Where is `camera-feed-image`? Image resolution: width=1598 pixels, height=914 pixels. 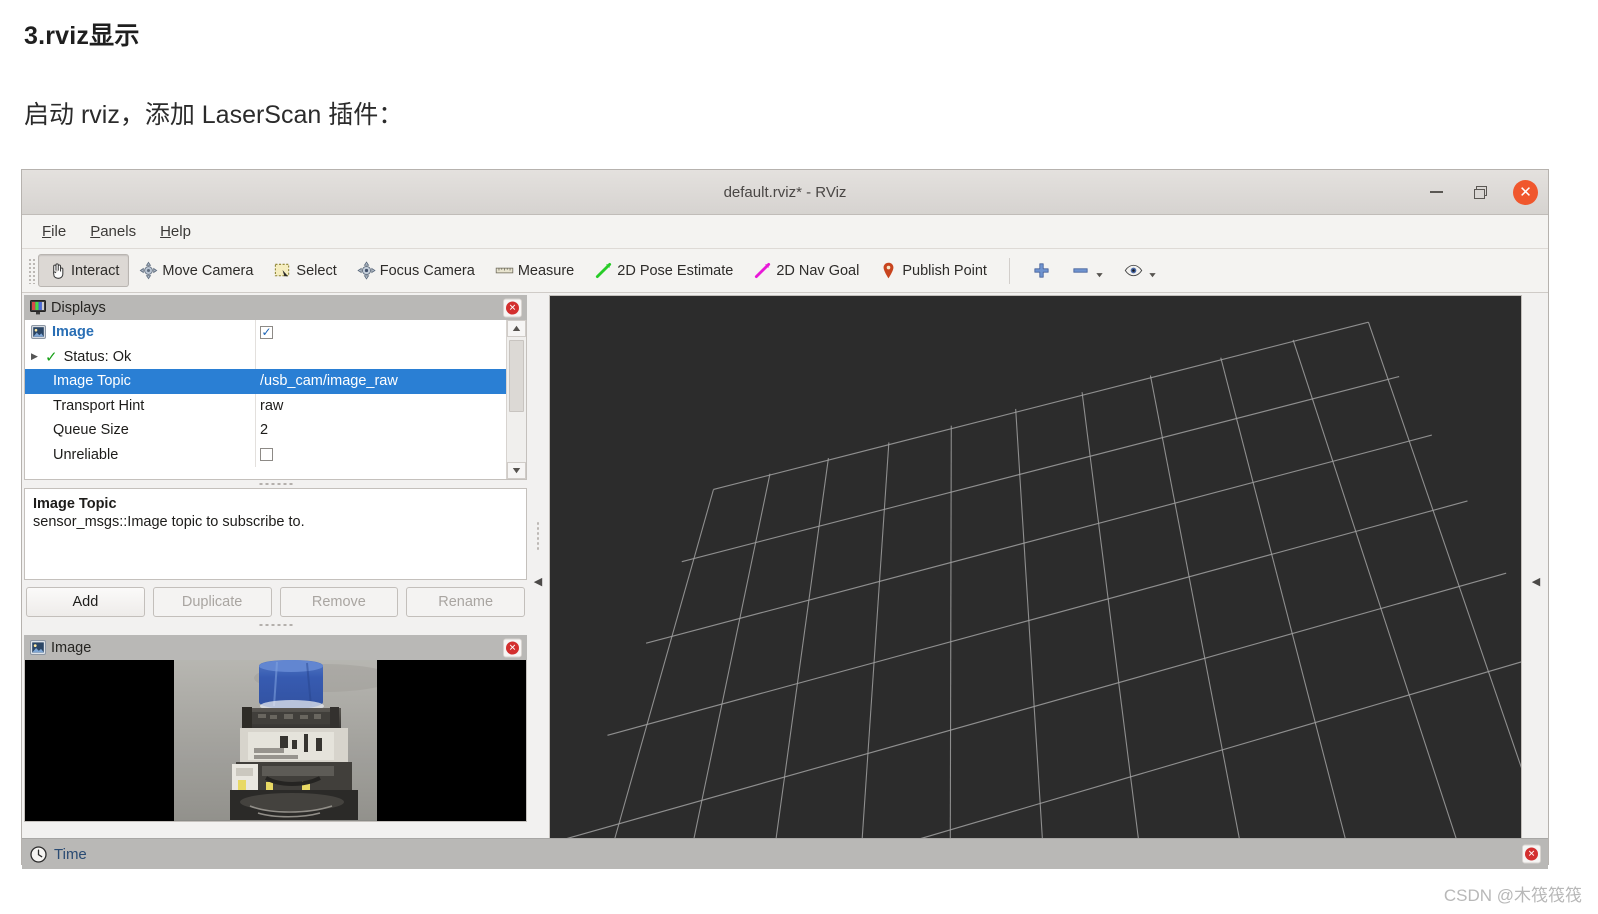 camera-feed-image is located at coordinates (275, 740).